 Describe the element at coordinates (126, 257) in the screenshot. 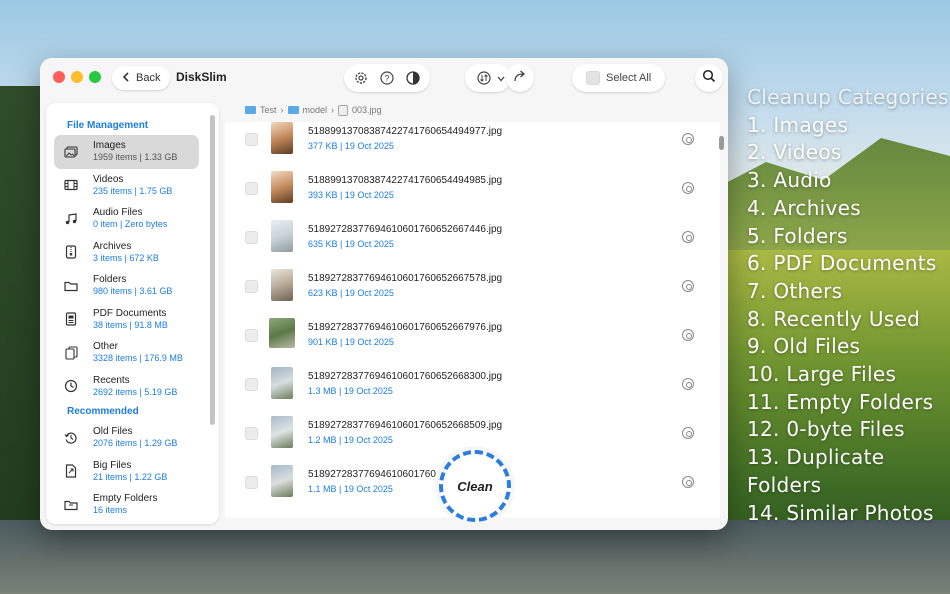

I see `sidebar-item-meta: 3 items | 672 KB` at that location.